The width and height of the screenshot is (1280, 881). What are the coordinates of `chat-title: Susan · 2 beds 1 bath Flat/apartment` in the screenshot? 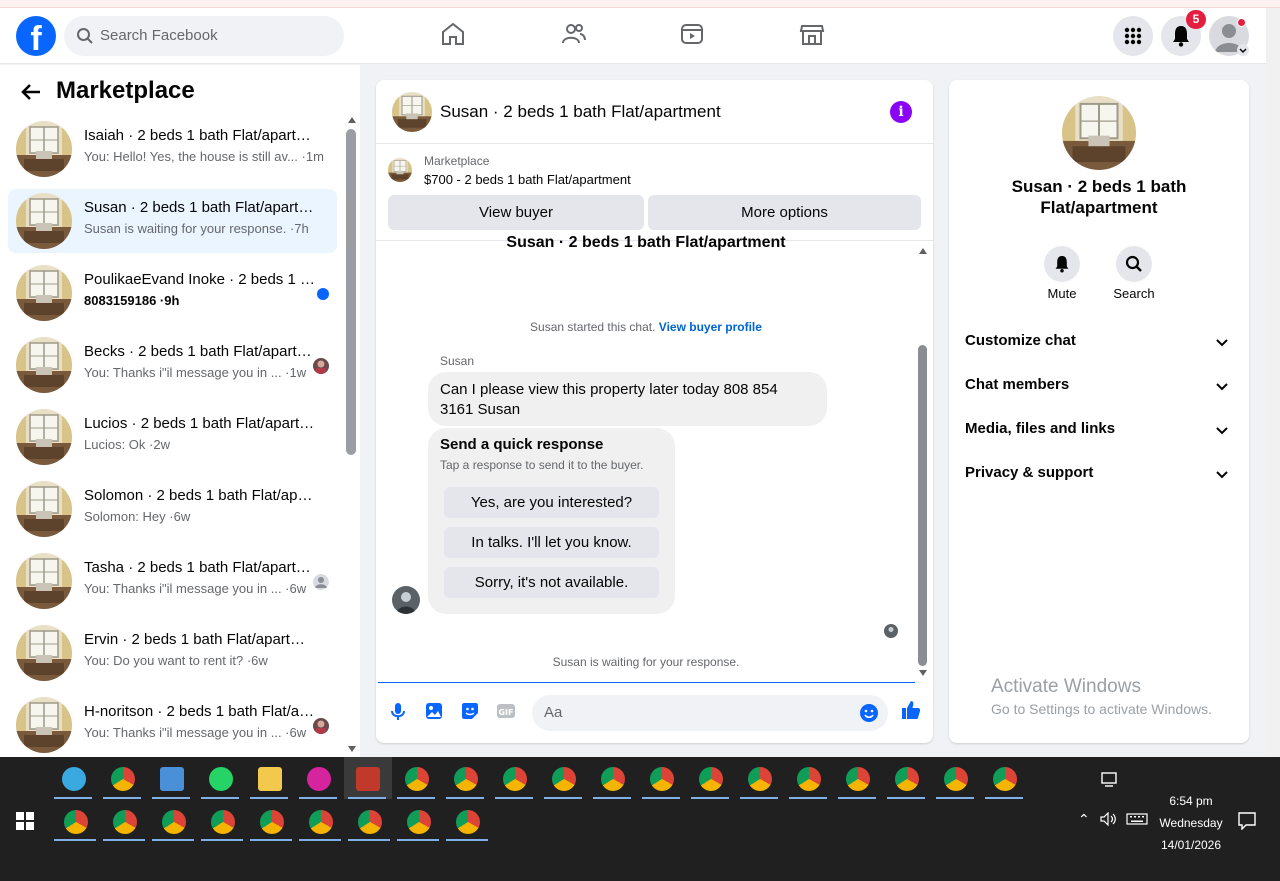 It's located at (580, 112).